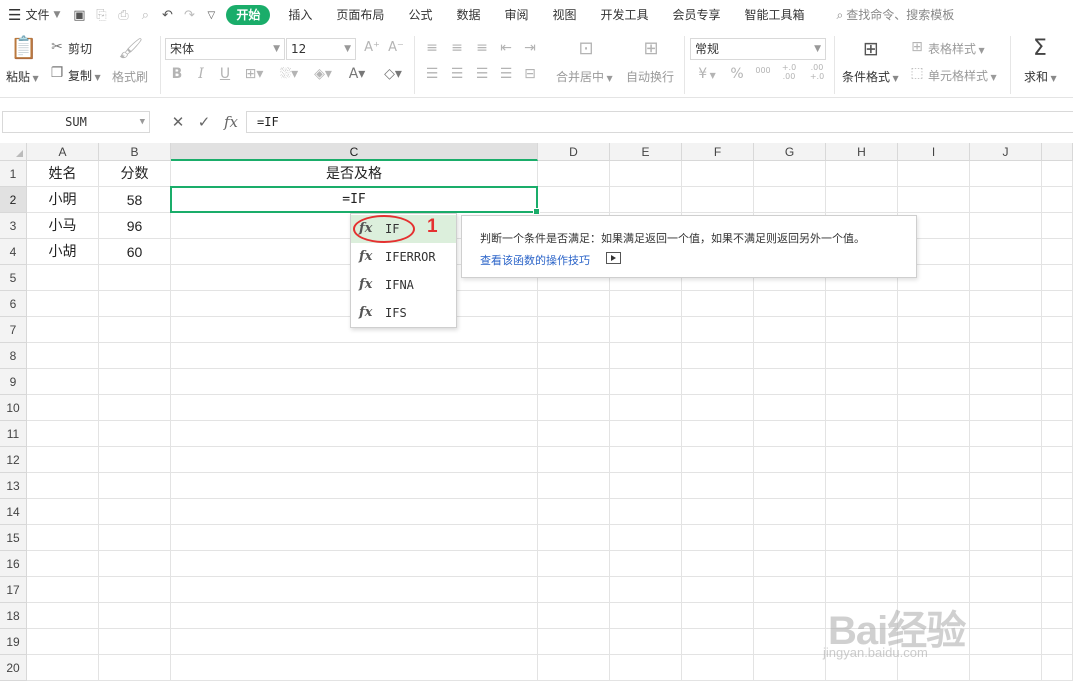 Image resolution: width=1073 pixels, height=690 pixels. I want to click on command-search: ⌕ 查找命令、搜索模板, so click(896, 15).